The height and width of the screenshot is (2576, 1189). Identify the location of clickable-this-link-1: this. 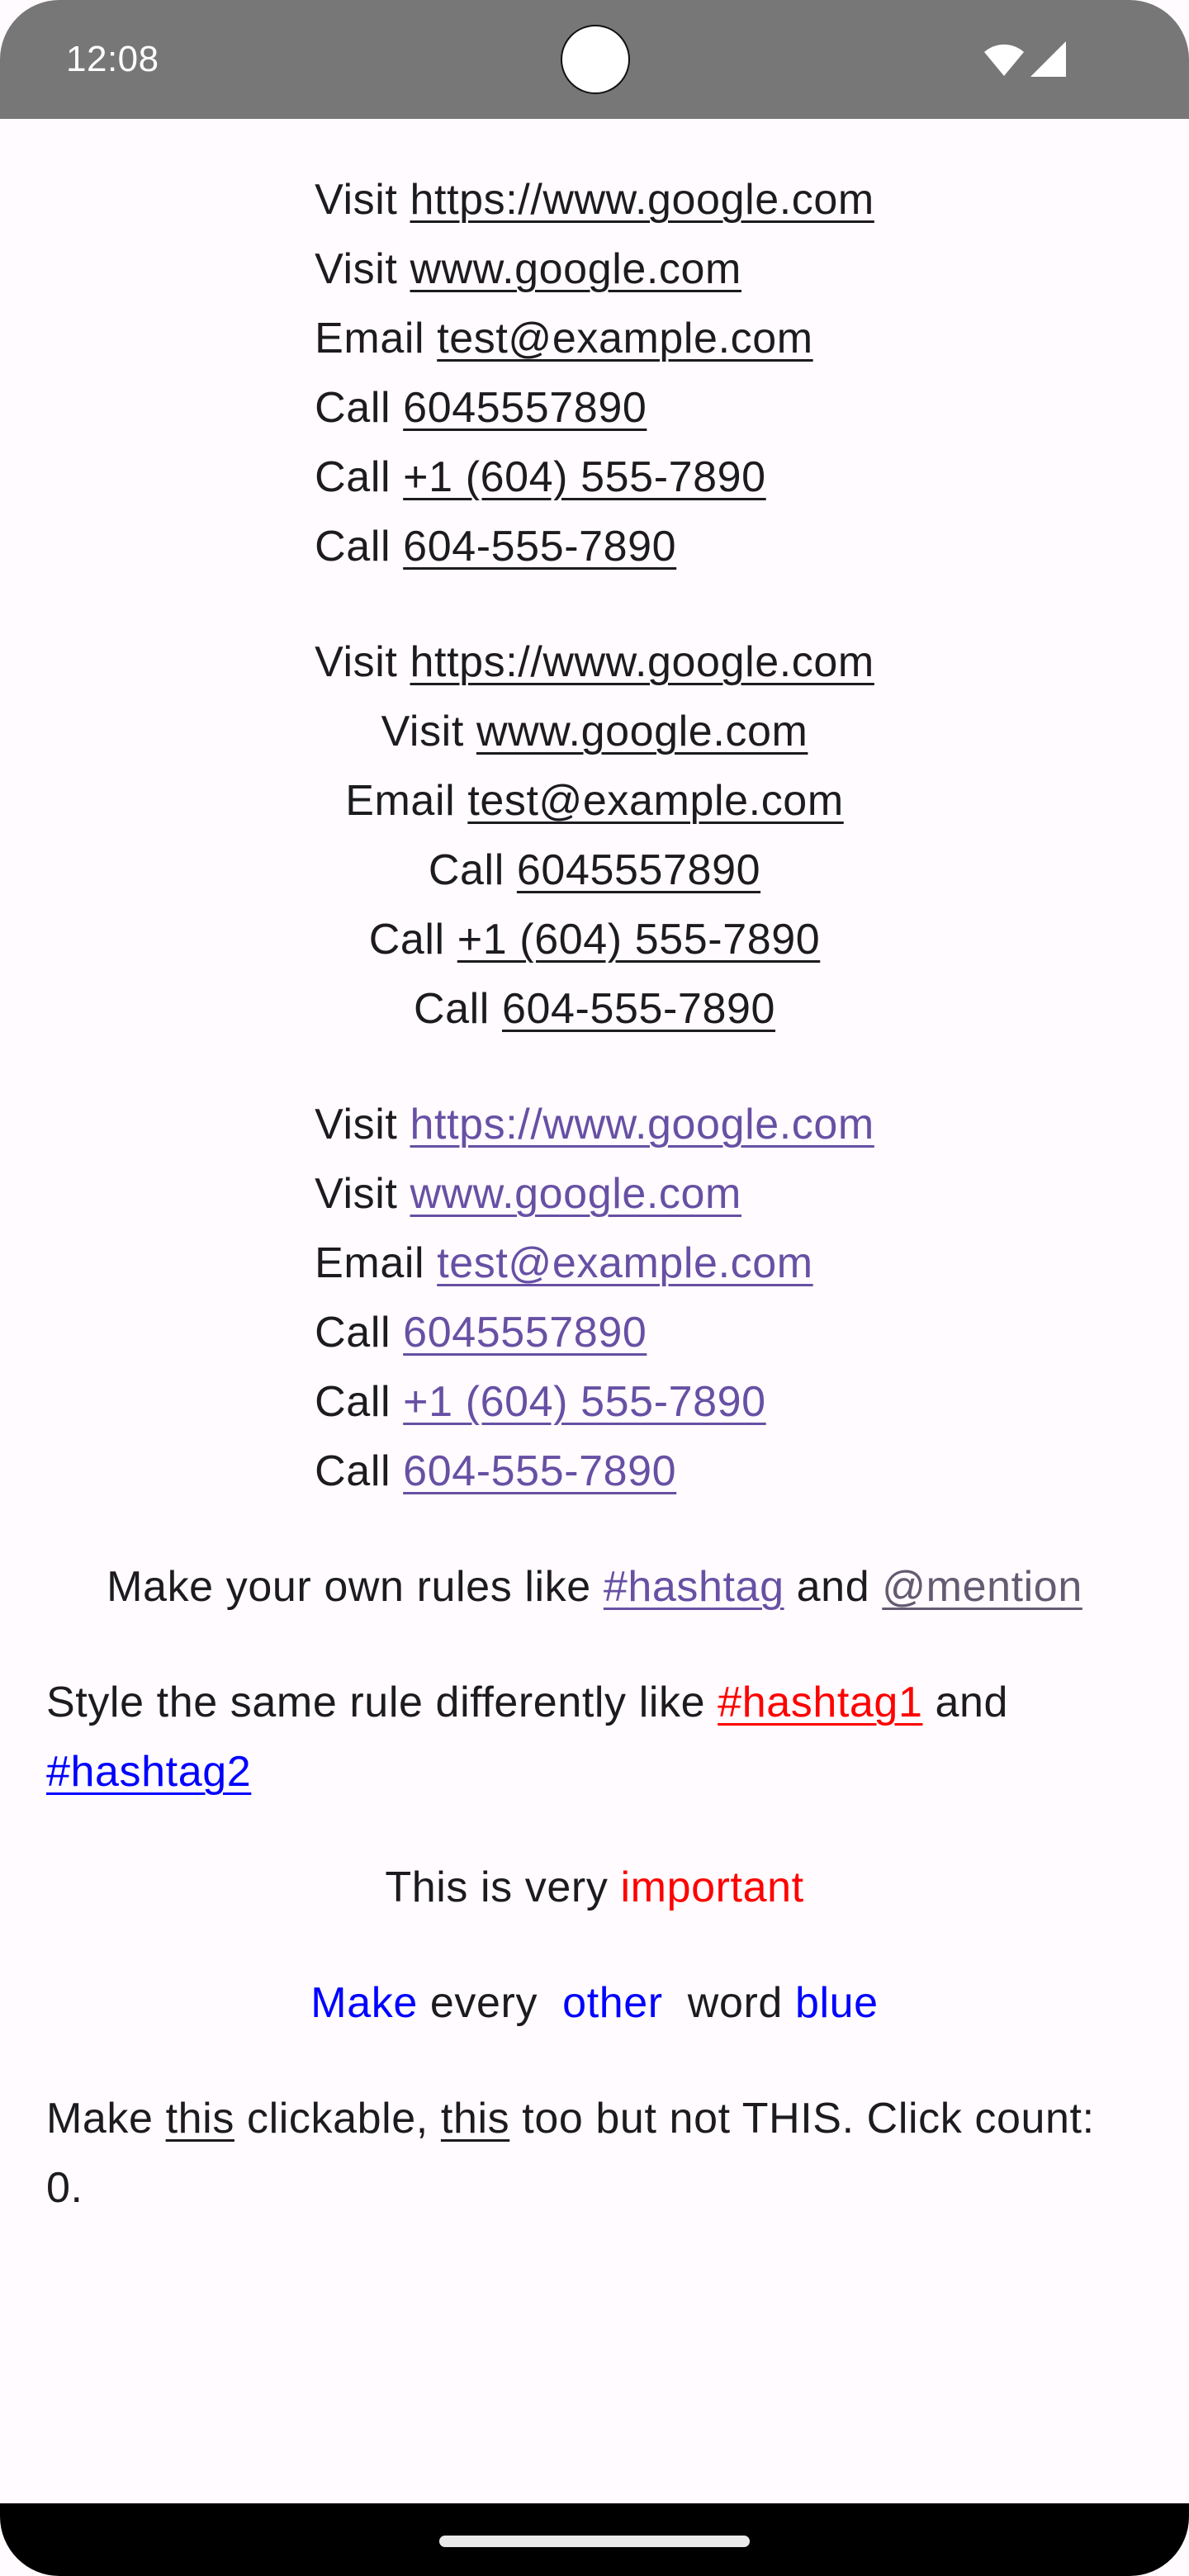
(200, 2119).